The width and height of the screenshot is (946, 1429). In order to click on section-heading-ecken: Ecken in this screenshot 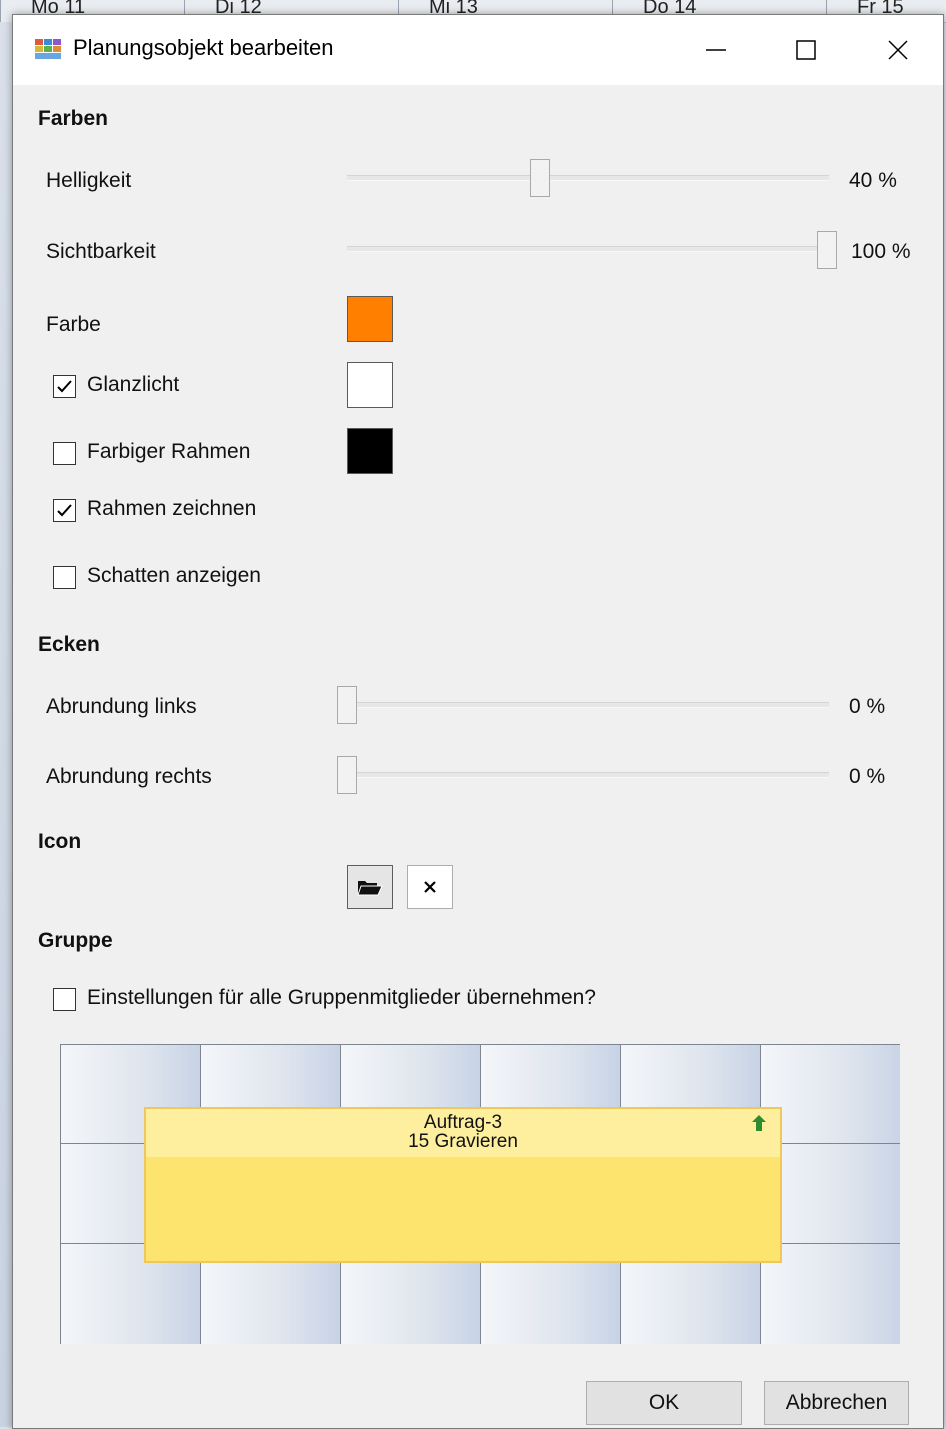, I will do `click(69, 644)`.